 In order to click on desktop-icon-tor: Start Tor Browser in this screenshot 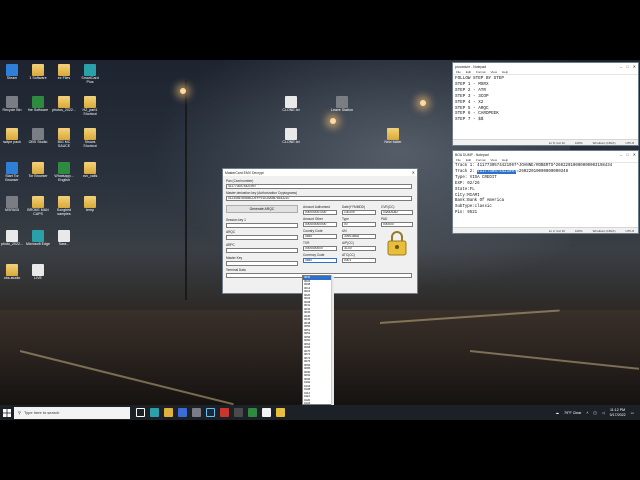, I will do `click(12, 172)`.